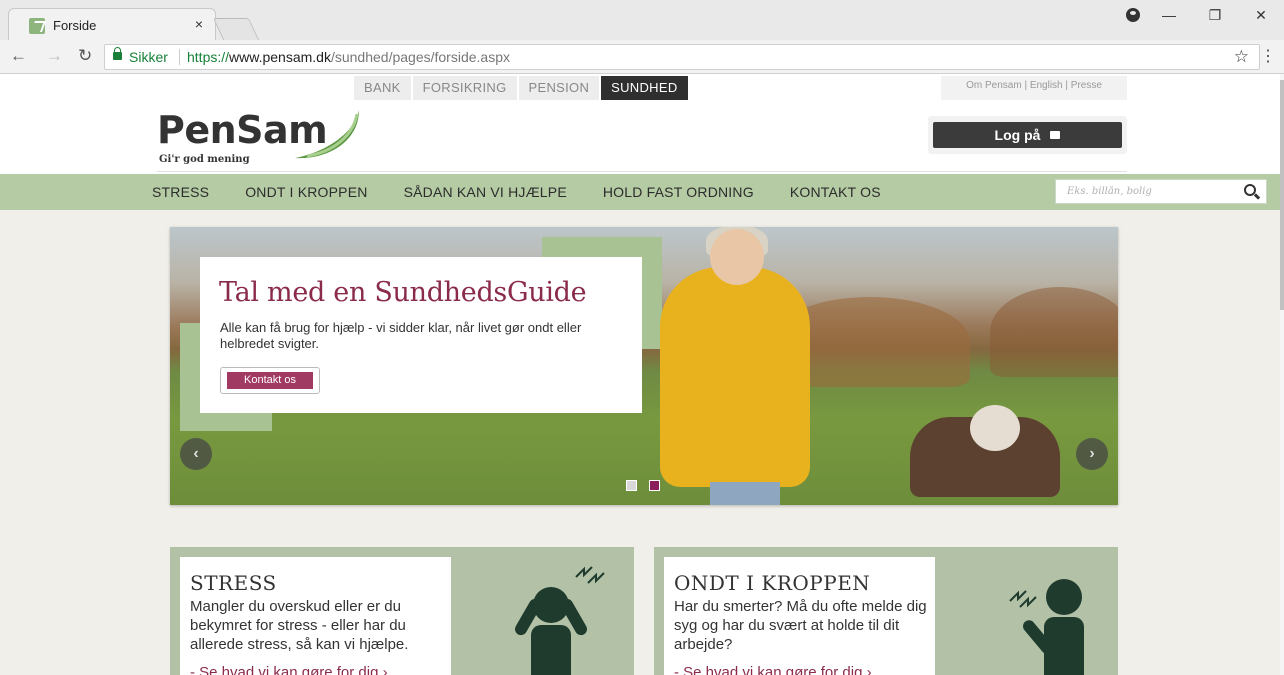  What do you see at coordinates (37, 26) in the screenshot?
I see `site-favicon-icon` at bounding box center [37, 26].